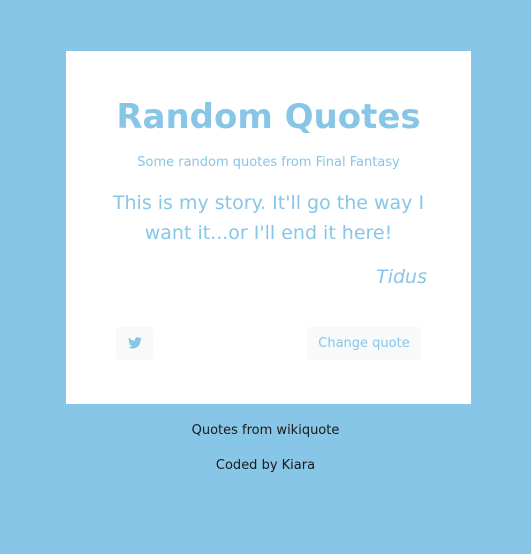  Describe the element at coordinates (268, 162) in the screenshot. I see `page-subtitle: Some random quotes from Final Fantasy` at that location.